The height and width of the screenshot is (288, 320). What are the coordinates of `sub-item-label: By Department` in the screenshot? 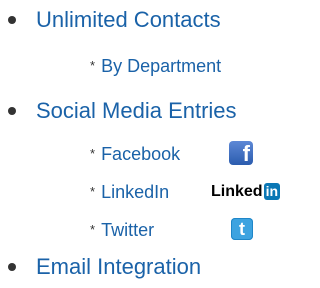 It's located at (161, 66).